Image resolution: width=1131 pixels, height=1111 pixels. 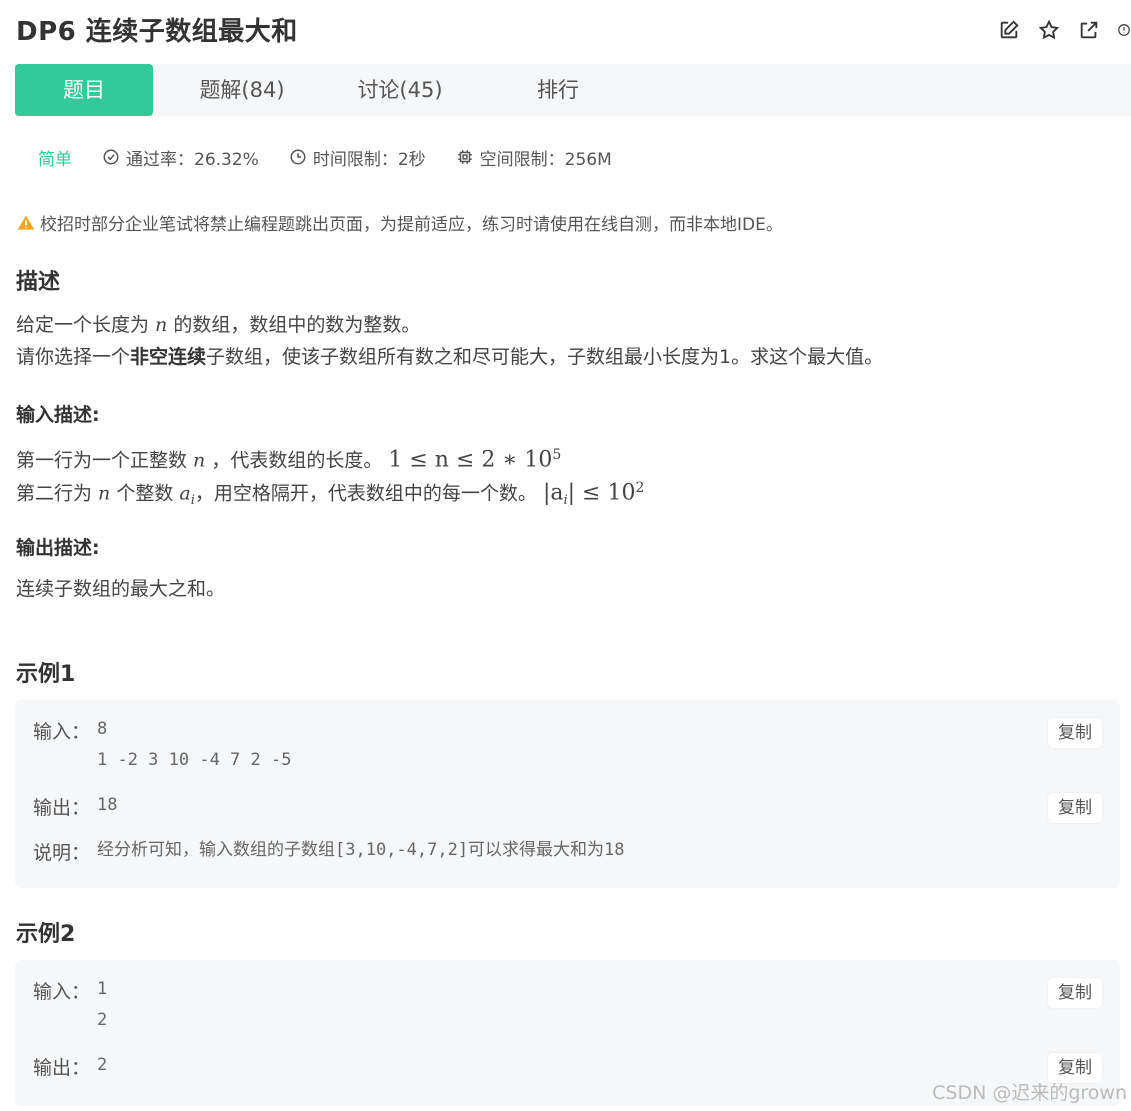 I want to click on star-icon, so click(x=1049, y=30).